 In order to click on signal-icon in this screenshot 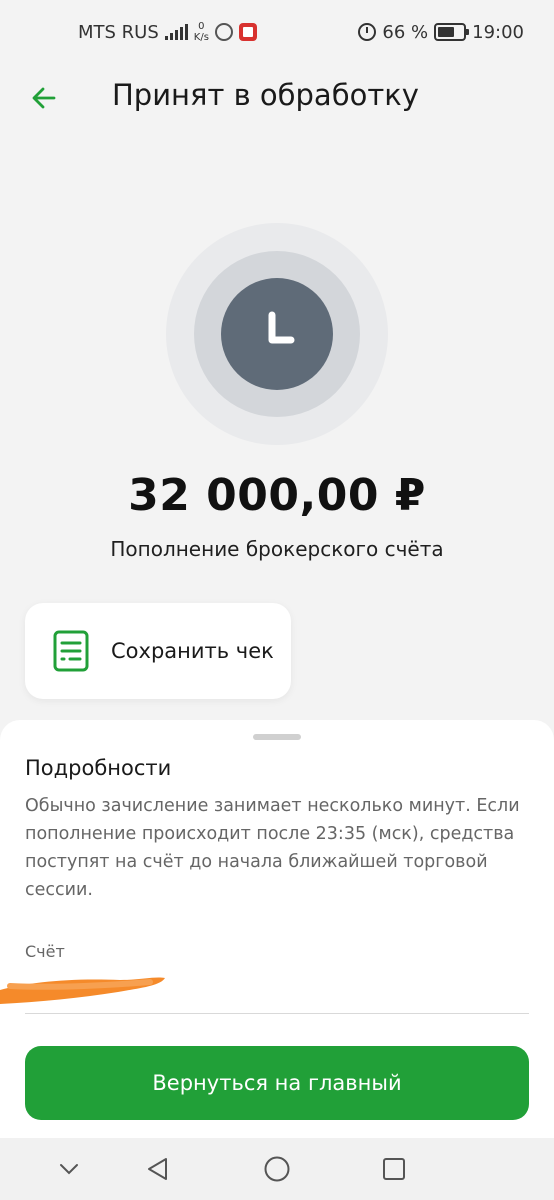, I will do `click(176, 32)`.